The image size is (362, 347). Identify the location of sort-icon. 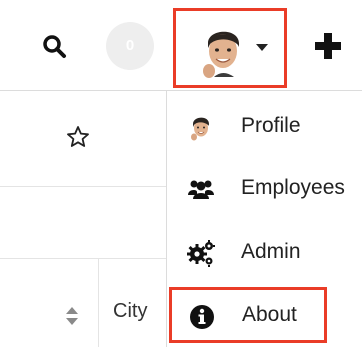
(72, 316).